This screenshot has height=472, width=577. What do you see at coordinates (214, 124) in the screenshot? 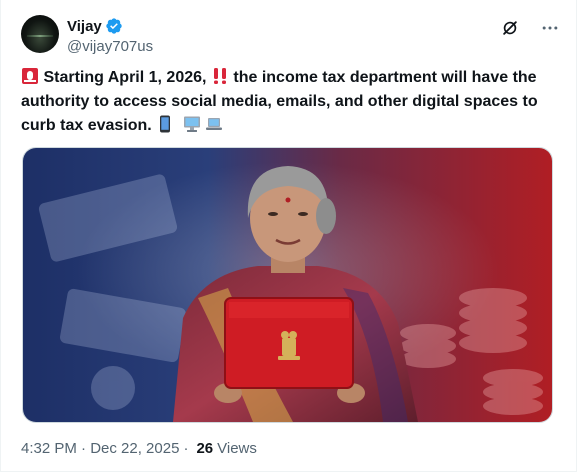
I see `laptop-icon` at bounding box center [214, 124].